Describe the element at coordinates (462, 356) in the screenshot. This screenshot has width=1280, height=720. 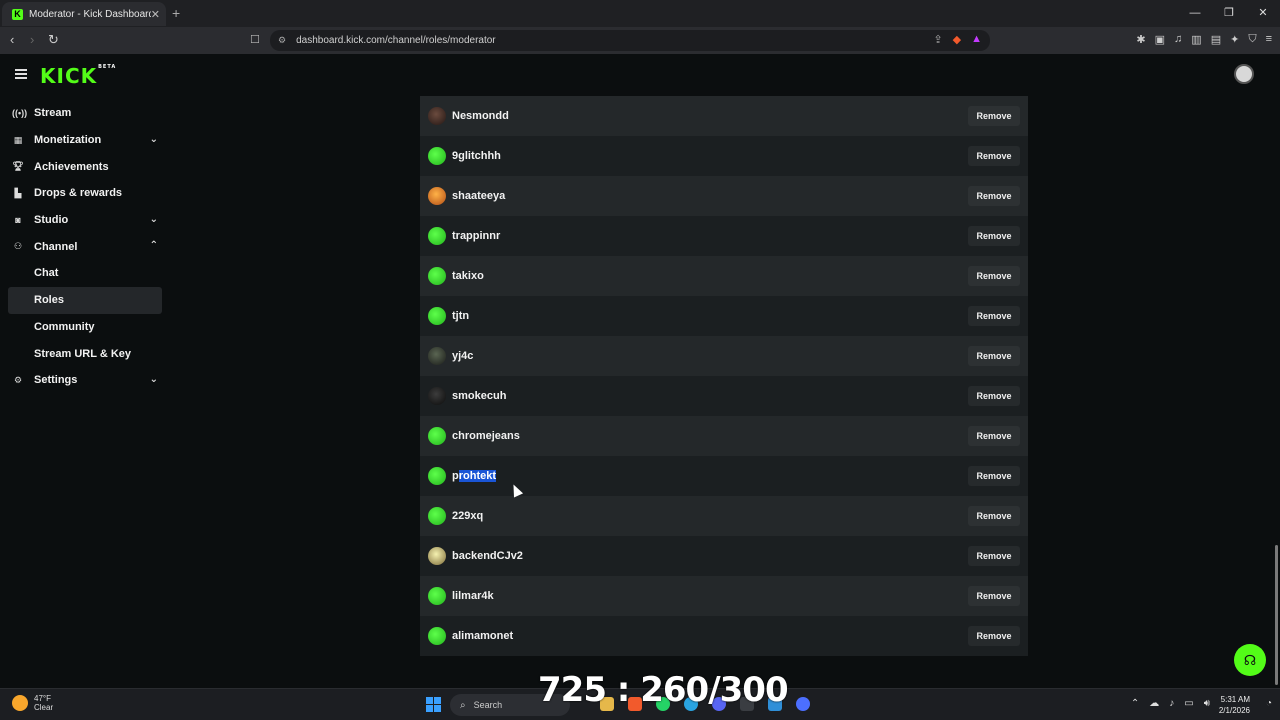
I see `moderator-name: yj4c` at that location.